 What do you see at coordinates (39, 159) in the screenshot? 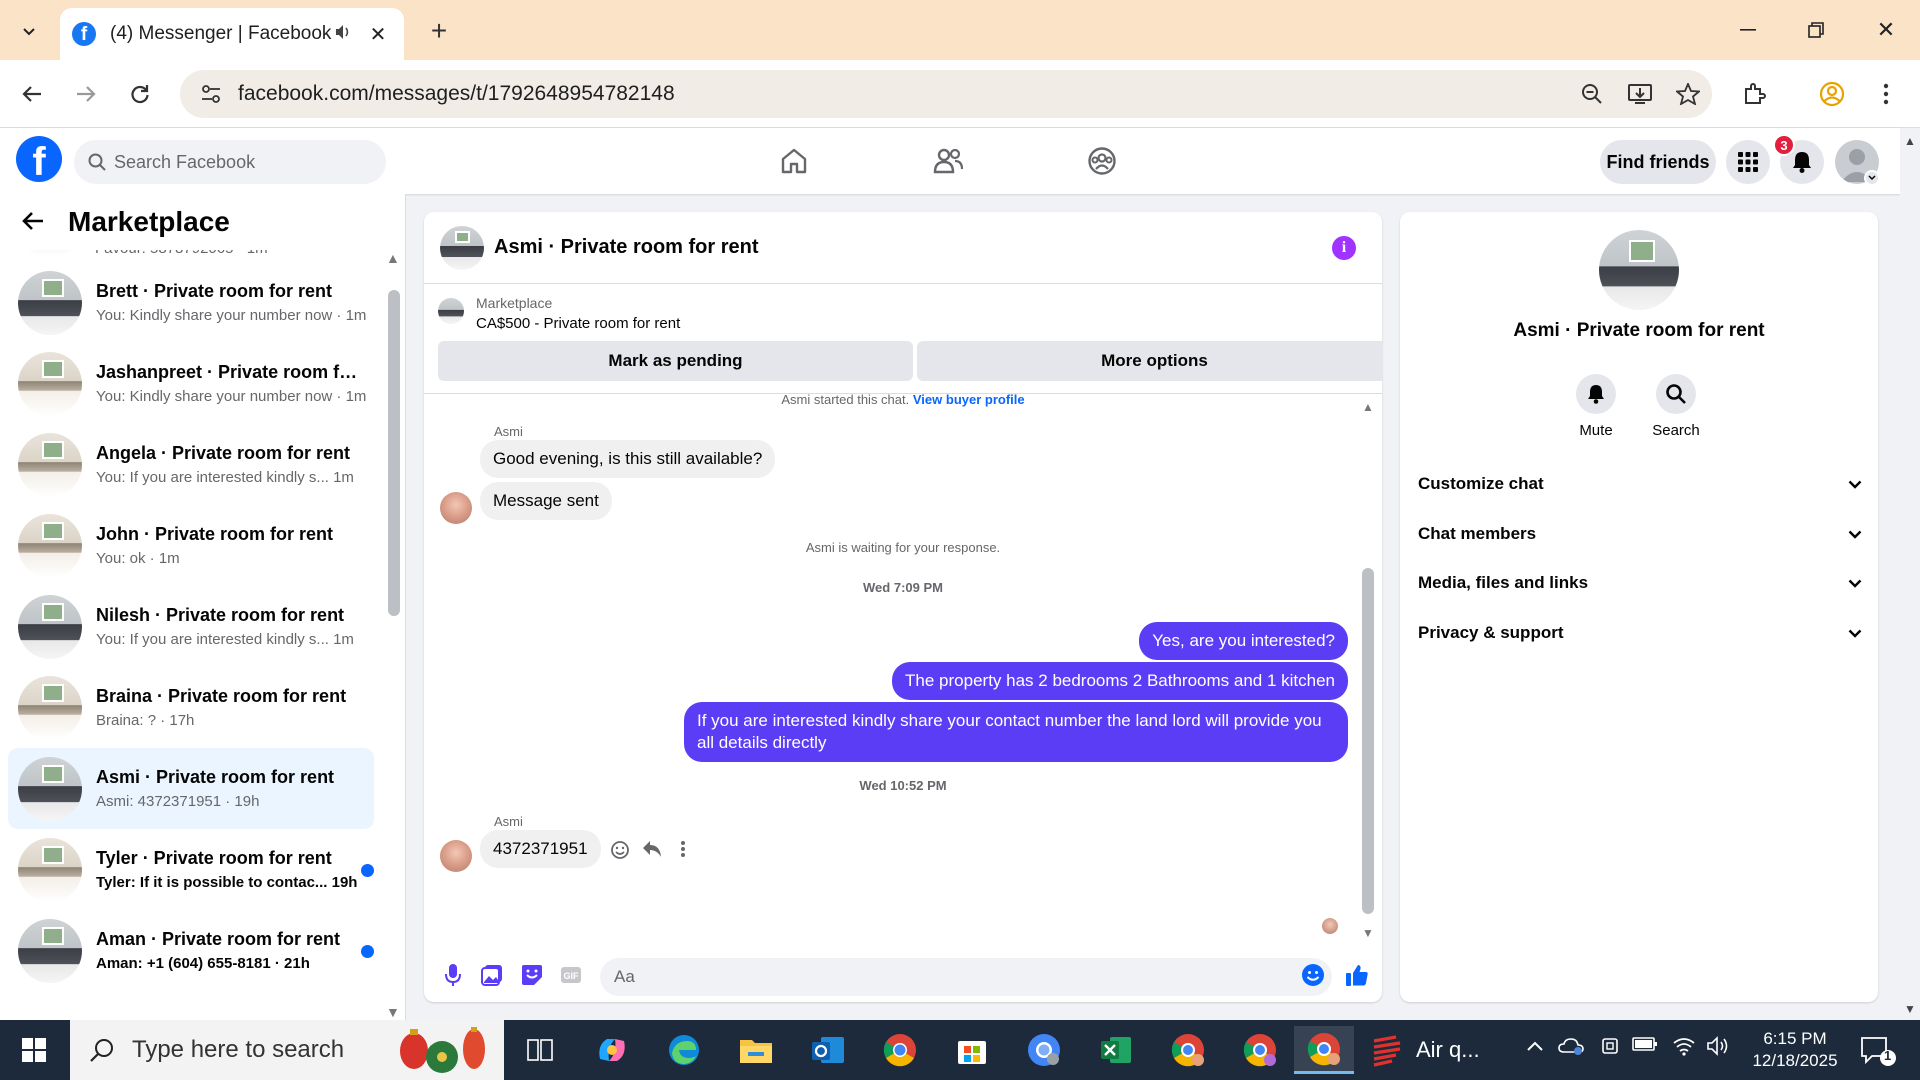
I see `facebook-logo-icon: f` at bounding box center [39, 159].